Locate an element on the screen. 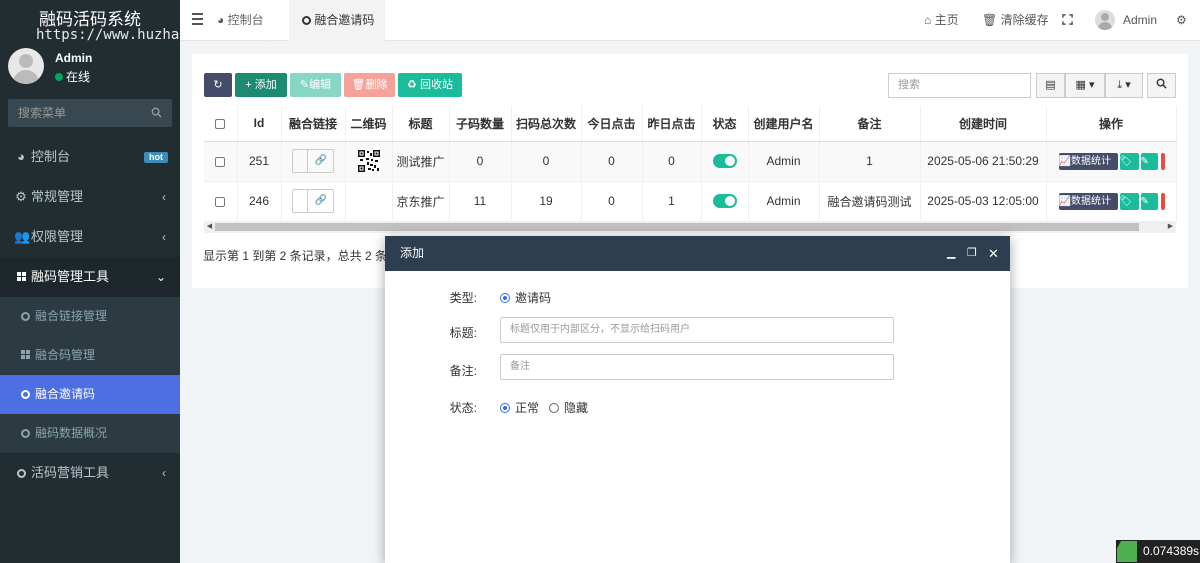 Image resolution: width=1200 pixels, height=563 pixels. stats-label: 数据统计 is located at coordinates (1090, 201).